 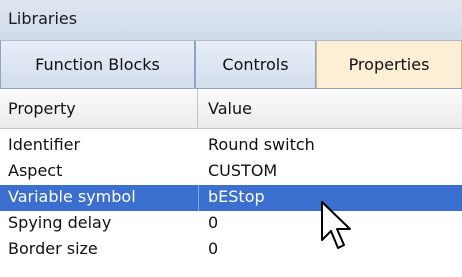 I want to click on property-row-border-size: Border size 0, so click(x=231, y=250).